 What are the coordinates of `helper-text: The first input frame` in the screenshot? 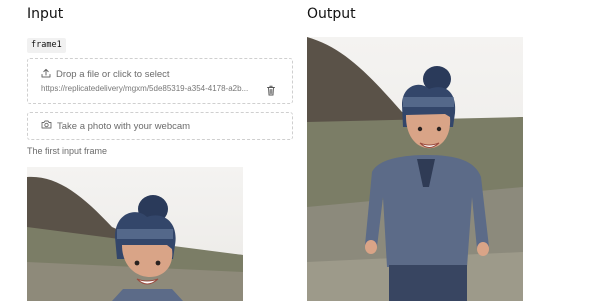 It's located at (67, 151).